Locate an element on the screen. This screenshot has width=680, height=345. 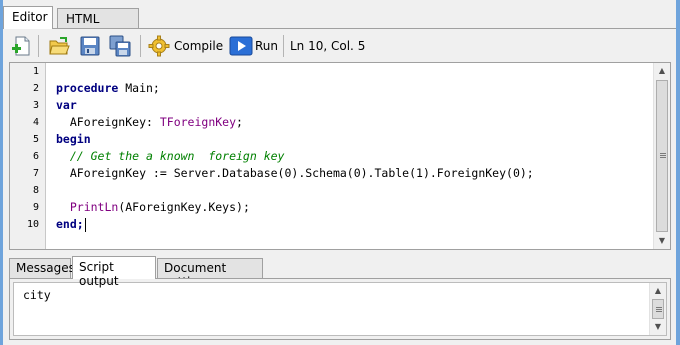
output-vertical-scrollbar: ▲ ▼ is located at coordinates (657, 309).